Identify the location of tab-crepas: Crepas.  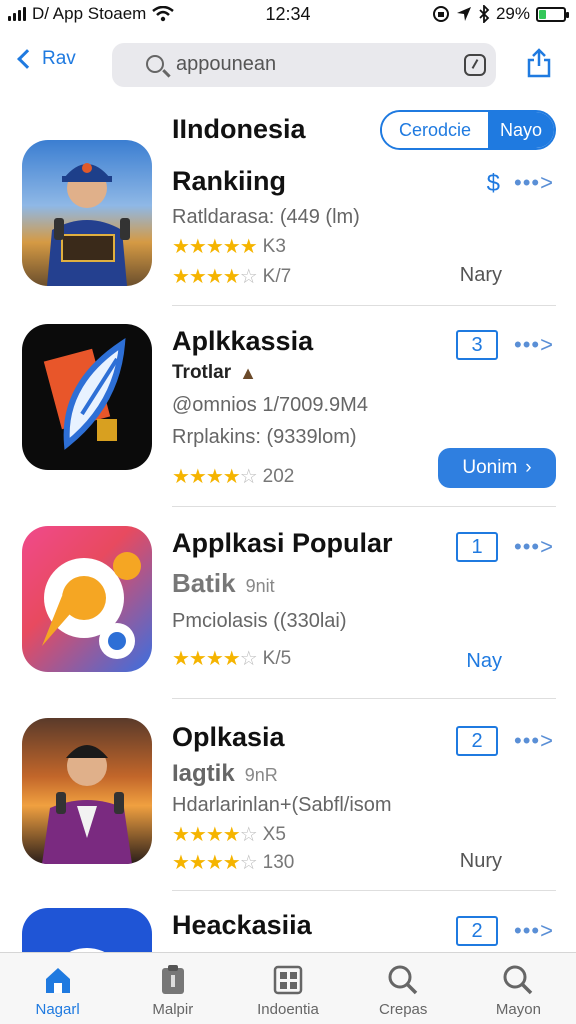
(403, 988).